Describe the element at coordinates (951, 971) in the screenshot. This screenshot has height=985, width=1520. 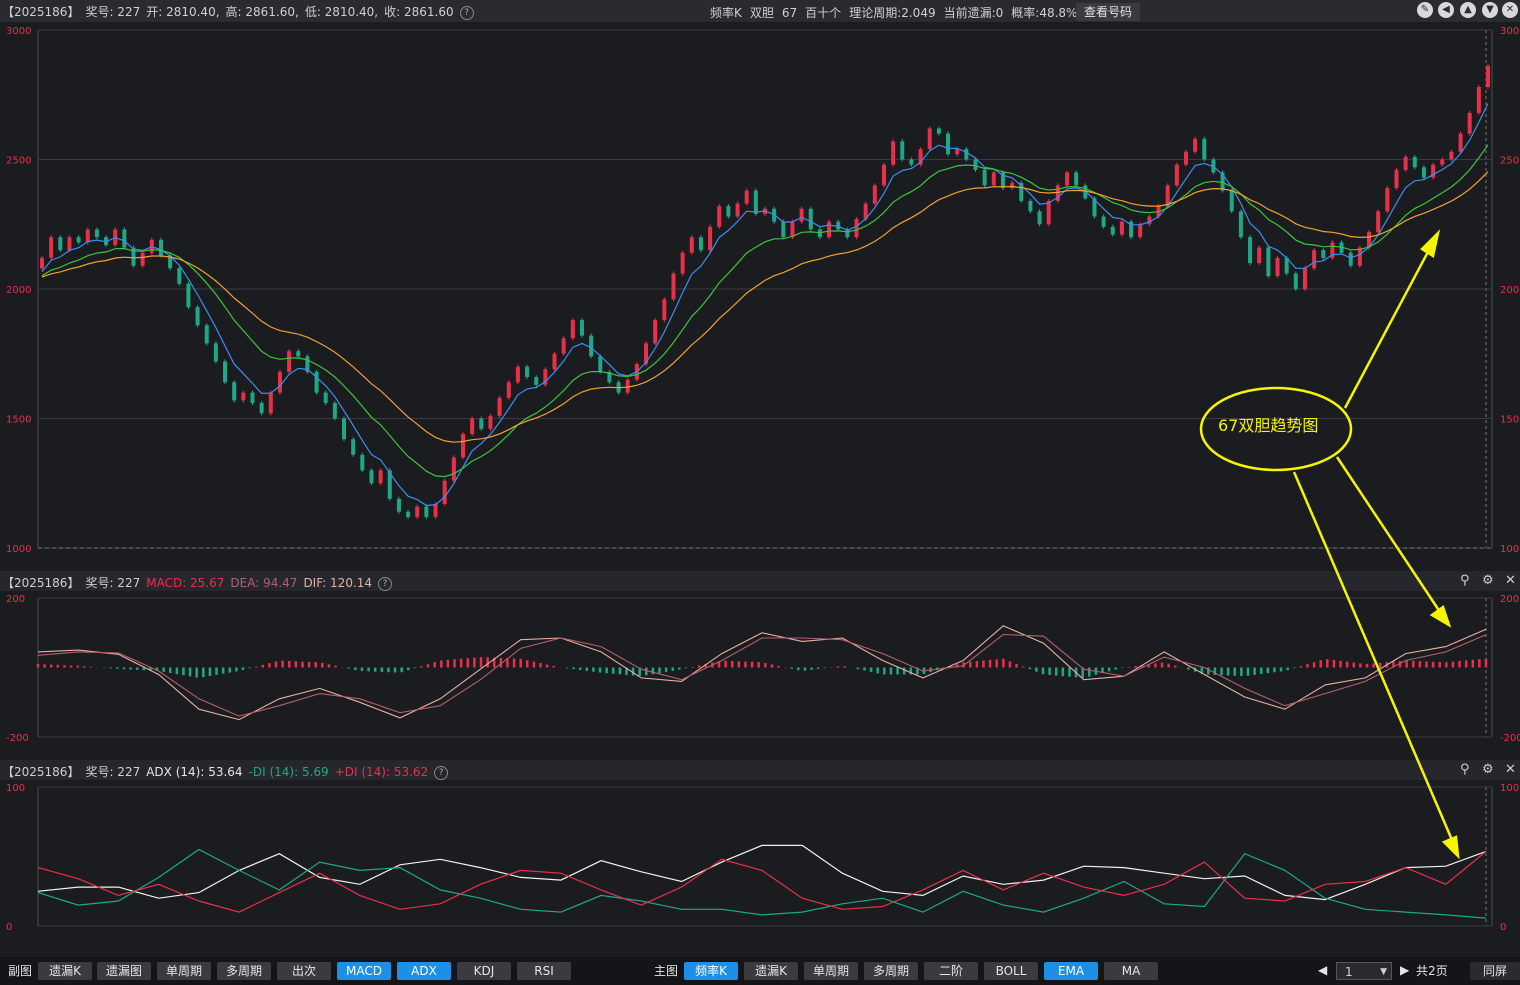
I see `main-btn-second-order: 二阶` at that location.